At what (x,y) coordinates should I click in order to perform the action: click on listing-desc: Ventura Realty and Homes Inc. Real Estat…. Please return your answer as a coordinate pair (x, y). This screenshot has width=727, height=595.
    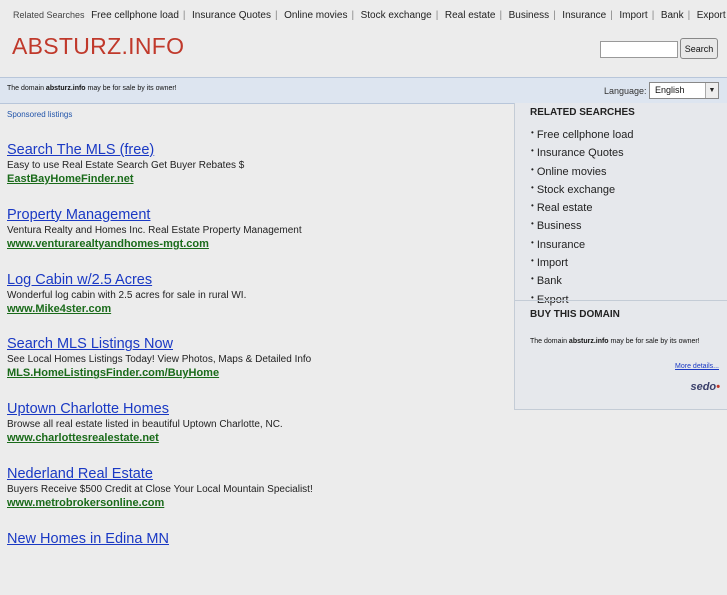
    Looking at the image, I should click on (154, 230).